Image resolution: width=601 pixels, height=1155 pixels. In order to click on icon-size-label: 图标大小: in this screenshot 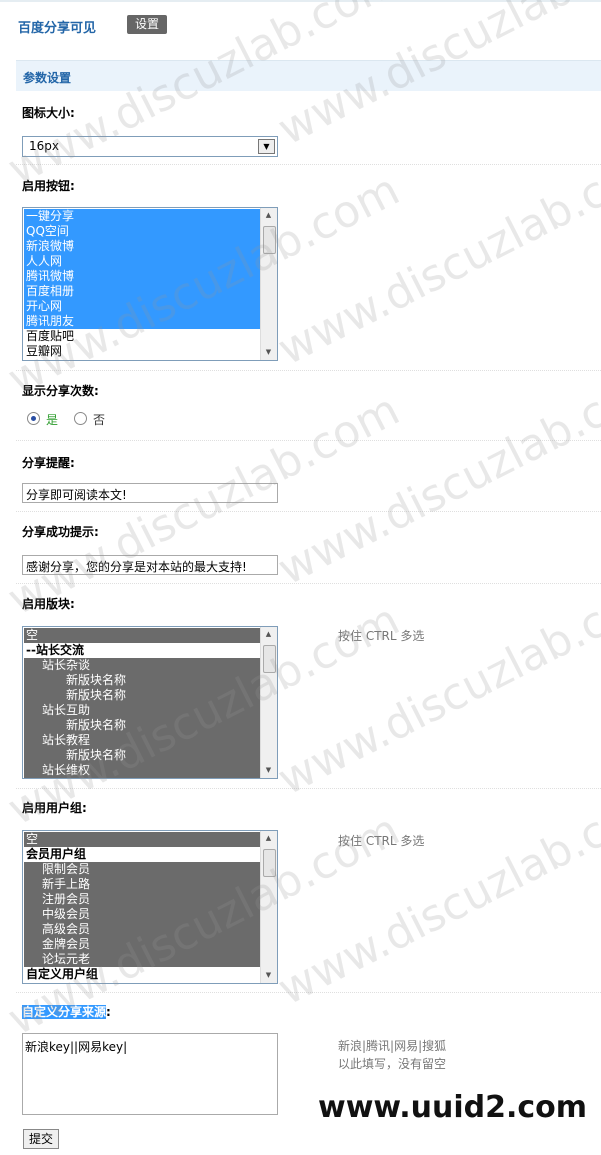, I will do `click(48, 113)`.